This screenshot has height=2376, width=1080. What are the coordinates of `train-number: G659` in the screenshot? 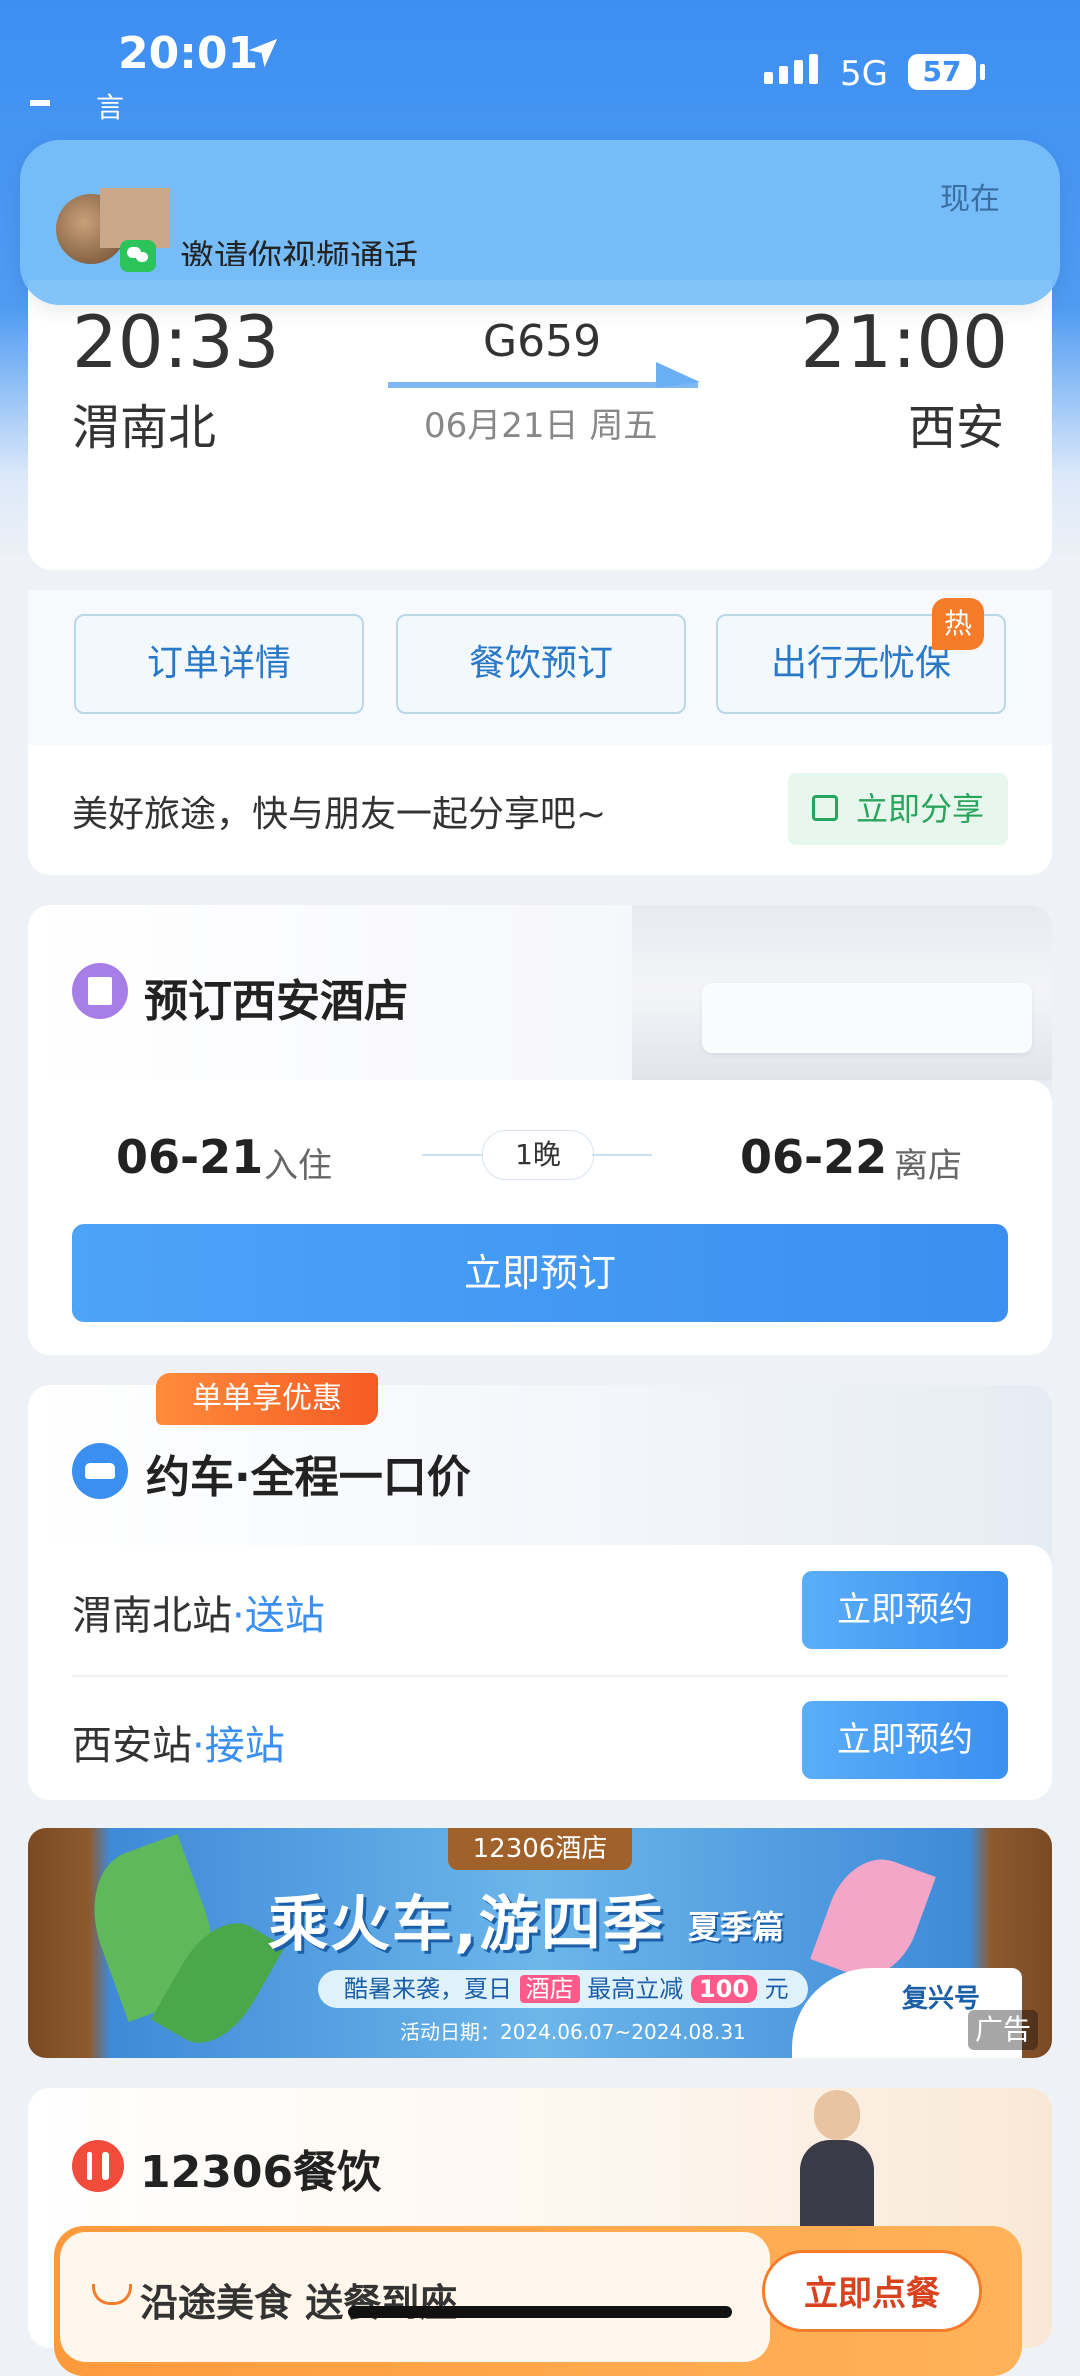 It's located at (542, 341).